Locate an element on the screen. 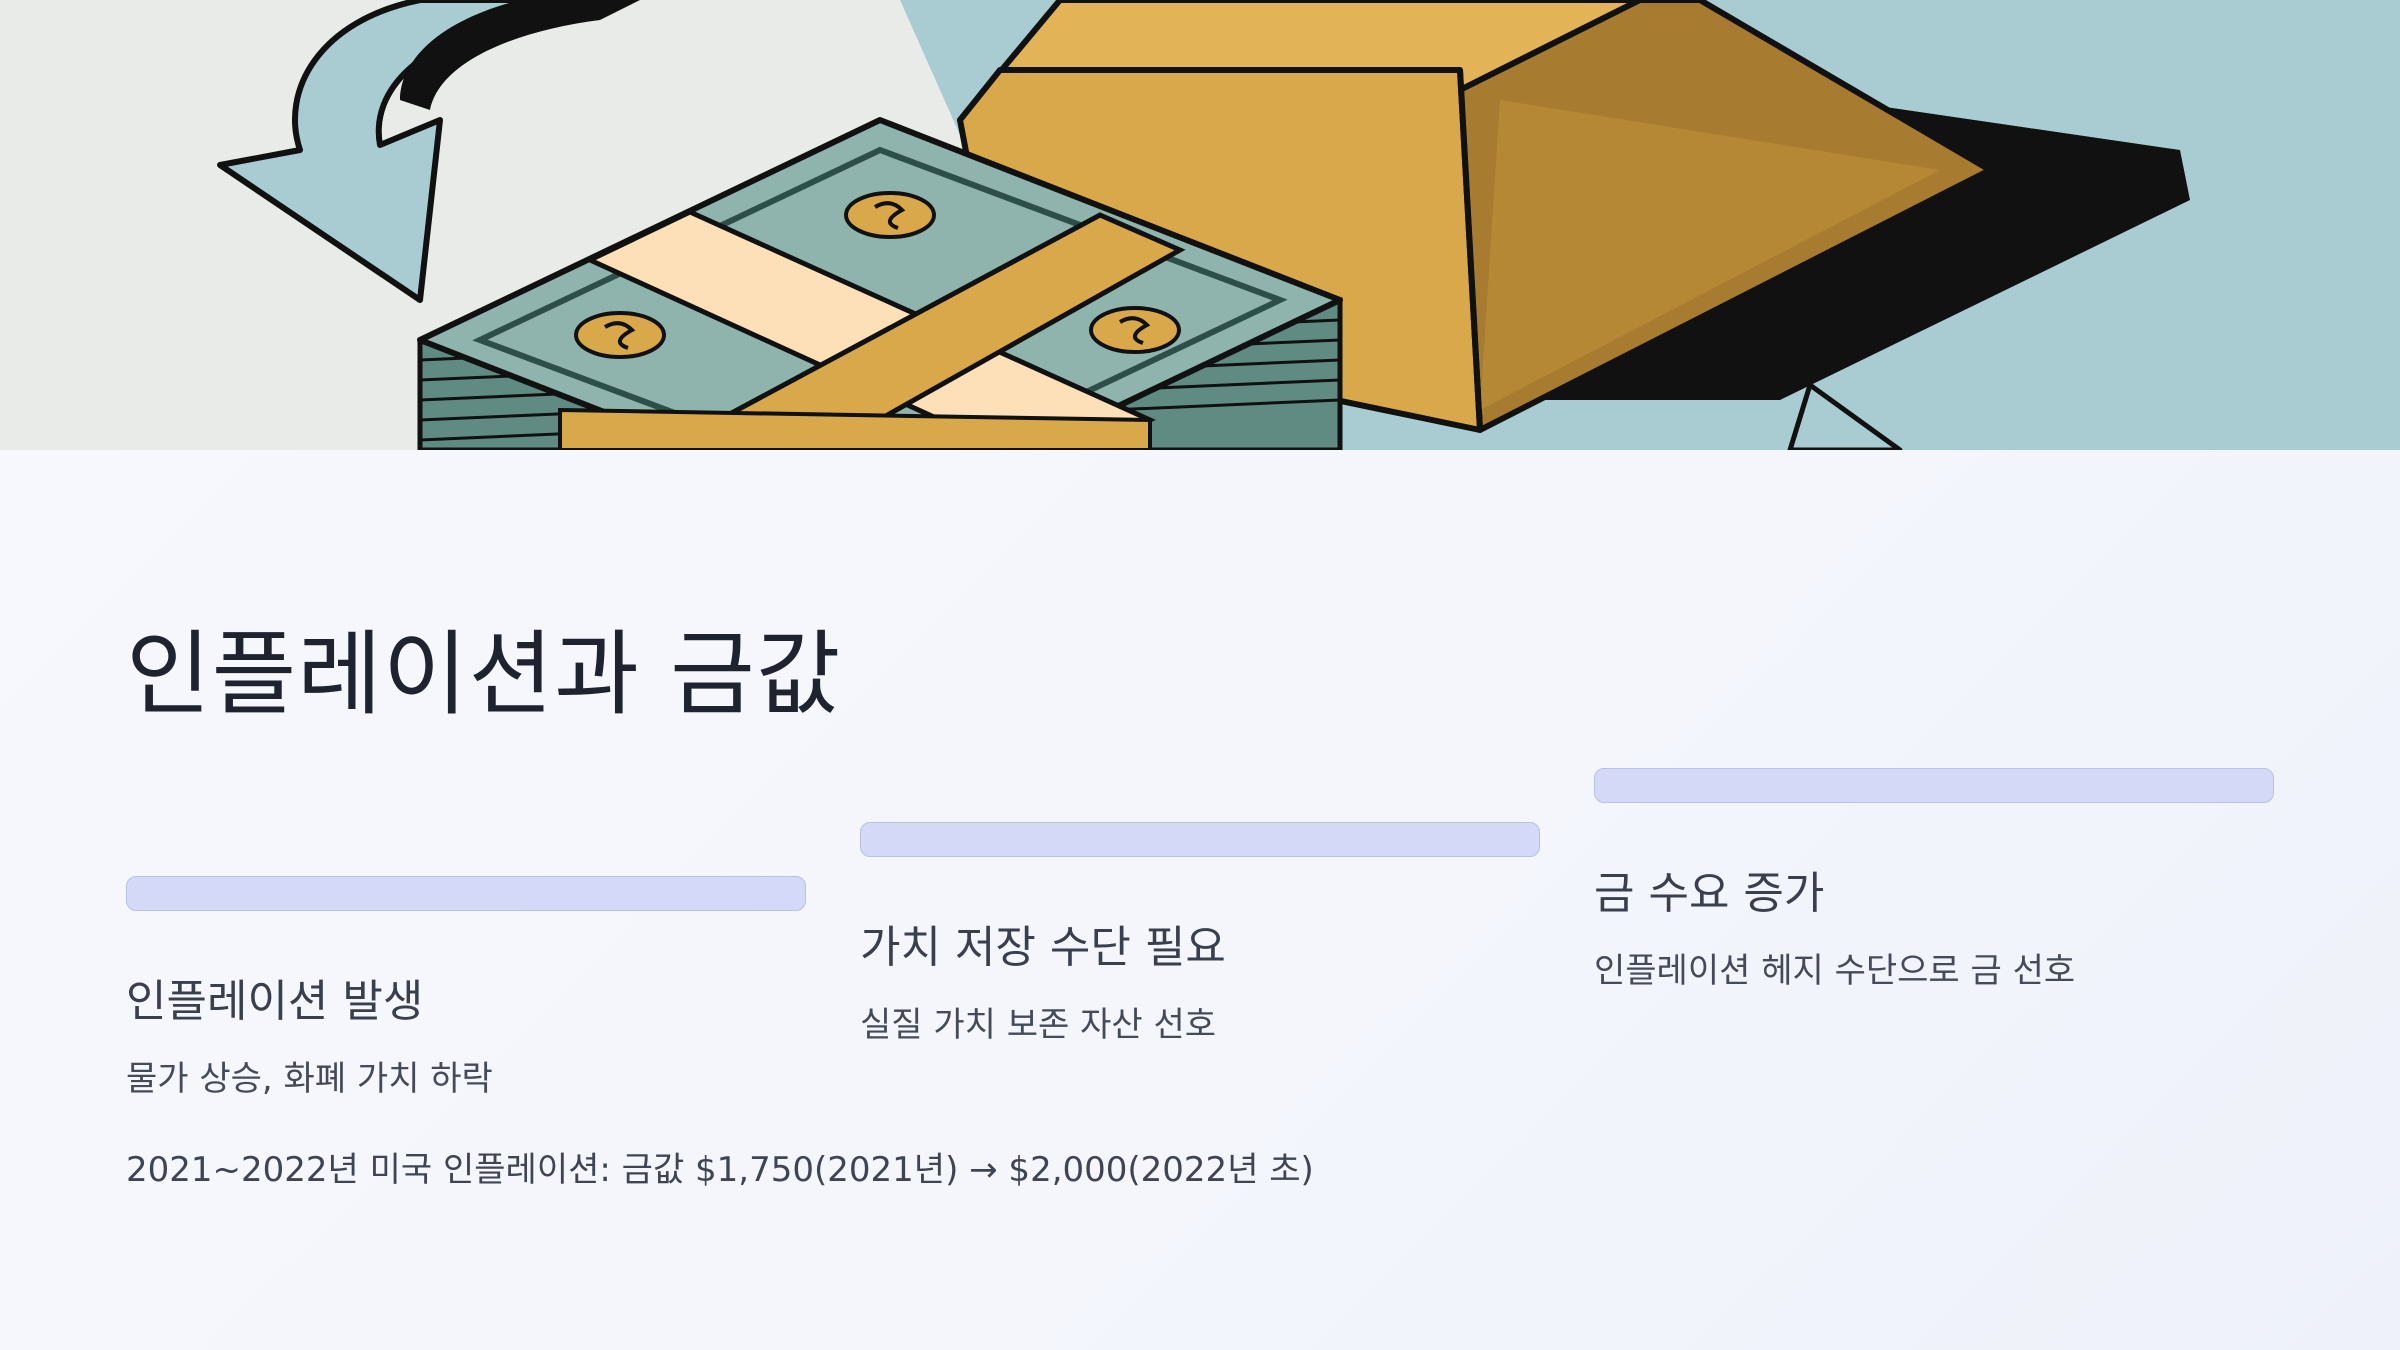 This screenshot has height=1350, width=2400. step-description: 물가 상승, 화폐 가치 하락 is located at coordinates (309, 1079).